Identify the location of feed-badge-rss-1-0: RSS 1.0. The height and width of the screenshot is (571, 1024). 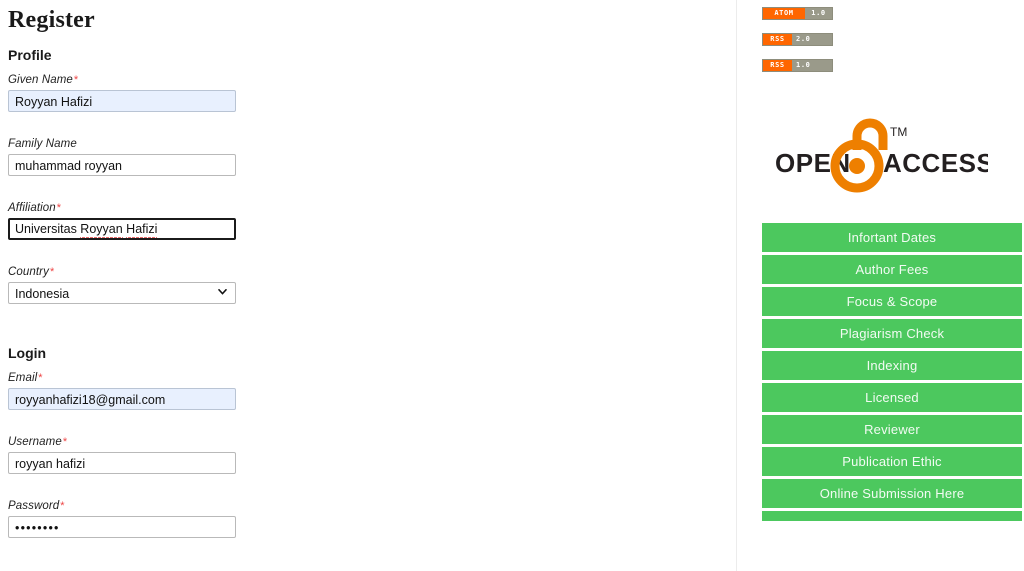
(797, 65).